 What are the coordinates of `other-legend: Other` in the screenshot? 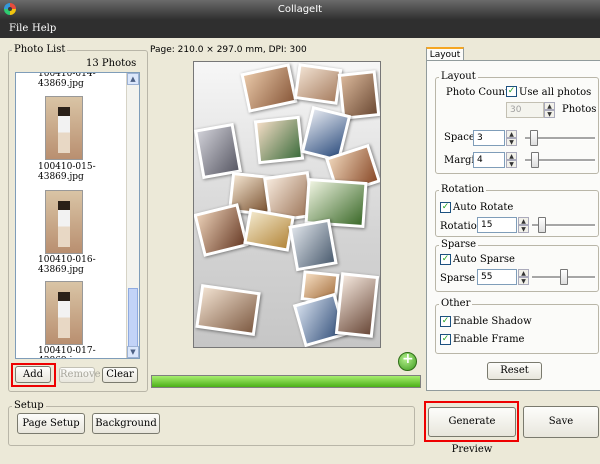 It's located at (456, 303).